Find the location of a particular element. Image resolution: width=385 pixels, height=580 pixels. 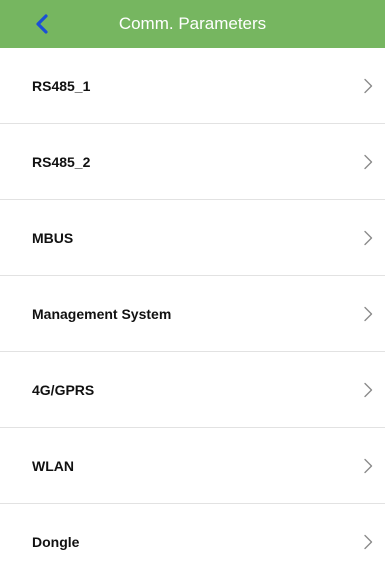

menu-item-label: MBUS is located at coordinates (53, 238).